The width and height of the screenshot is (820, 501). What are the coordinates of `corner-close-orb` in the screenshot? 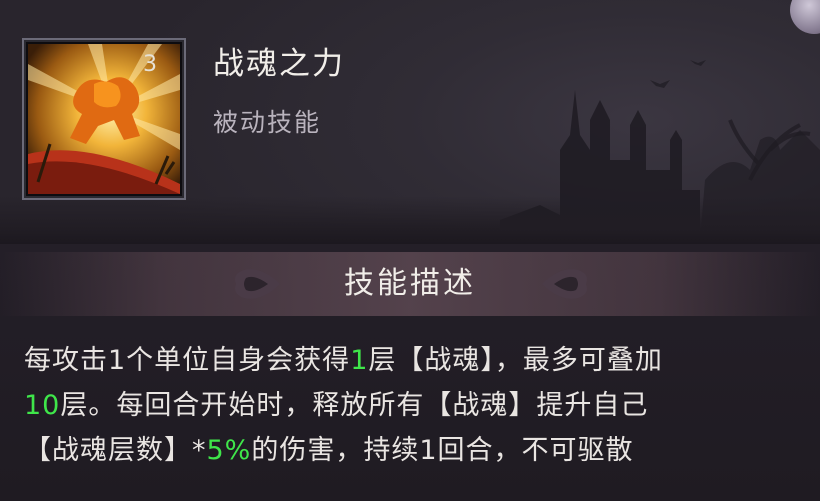 It's located at (805, 17).